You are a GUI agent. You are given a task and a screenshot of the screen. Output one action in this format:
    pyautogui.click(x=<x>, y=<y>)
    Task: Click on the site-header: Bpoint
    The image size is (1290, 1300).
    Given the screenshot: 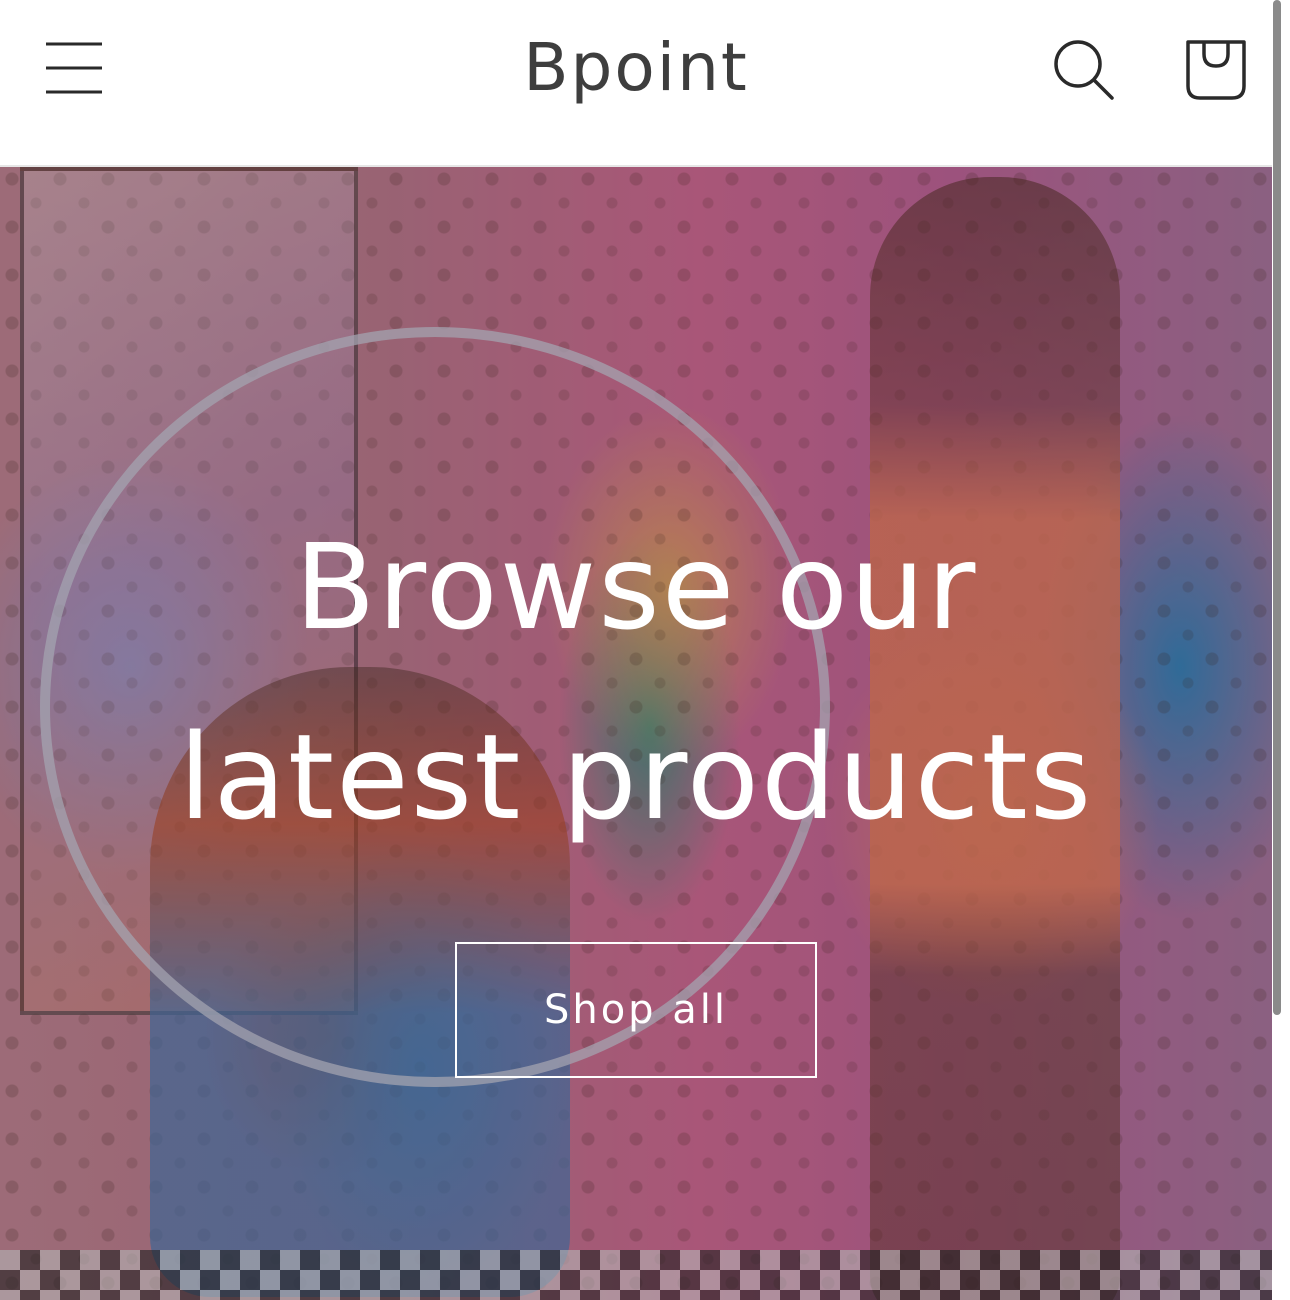 What is the action you would take?
    pyautogui.click(x=636, y=83)
    